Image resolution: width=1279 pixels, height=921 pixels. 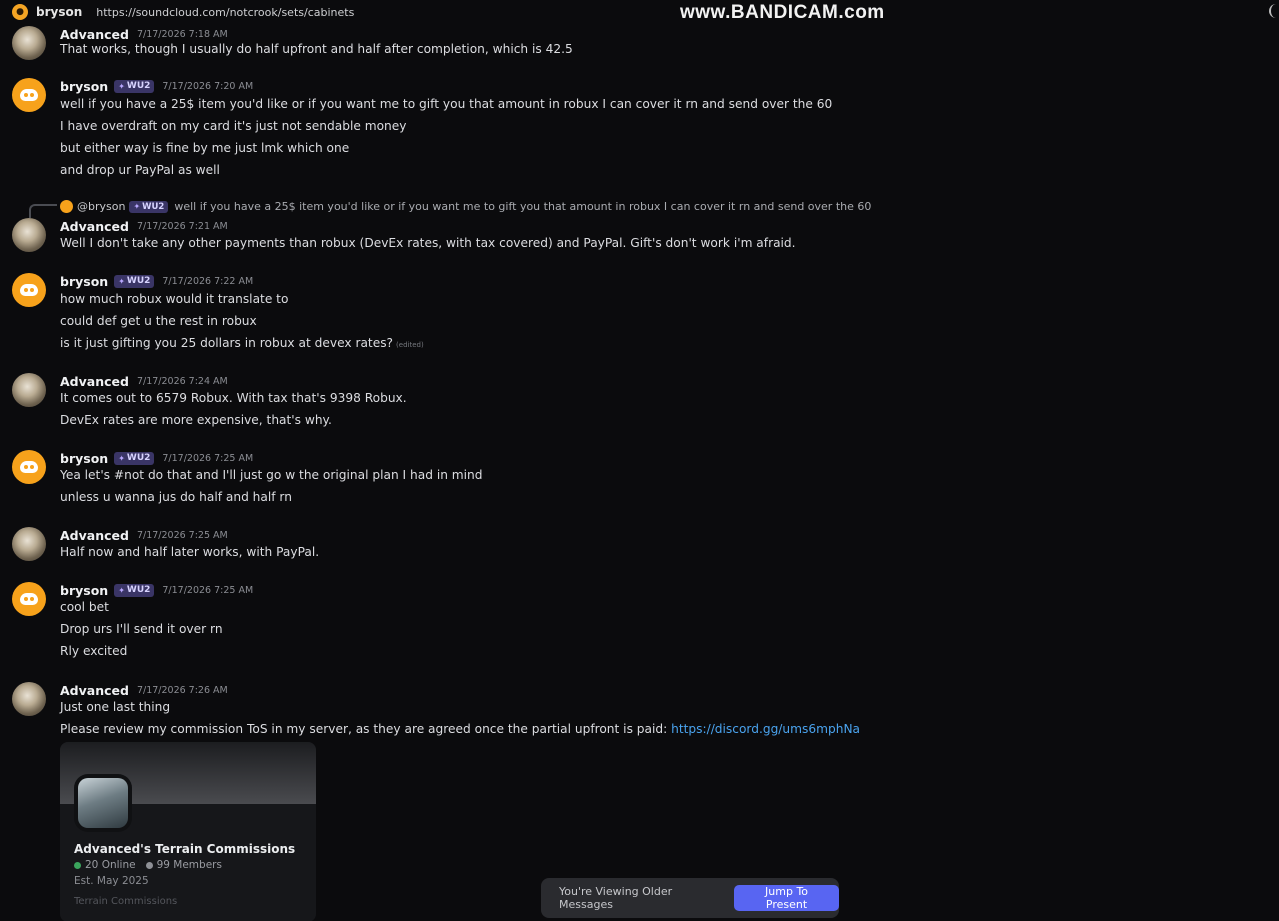 I want to click on invite-link: https://discord.gg/ums6mphNa, so click(x=765, y=729).